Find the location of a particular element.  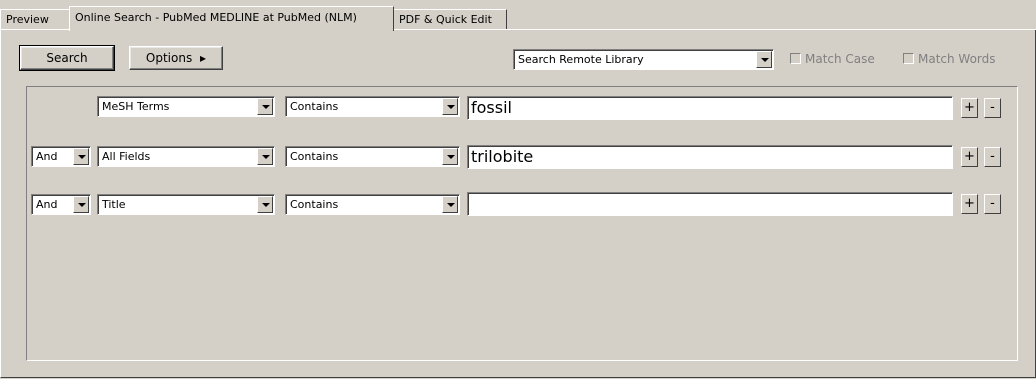

search-term-input: fossil is located at coordinates (710, 108).